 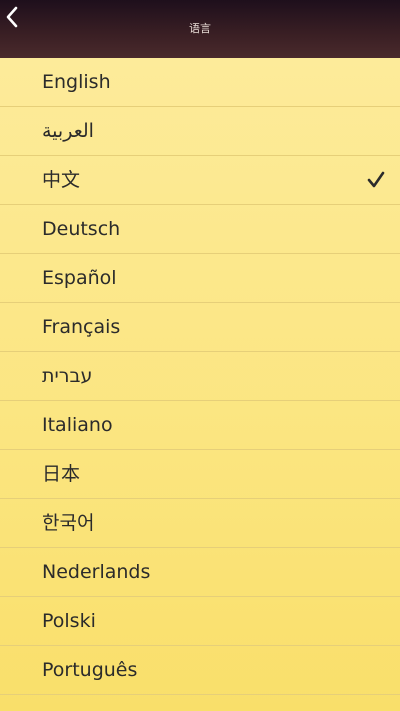 I want to click on language-item-spanish: Español, so click(x=200, y=278).